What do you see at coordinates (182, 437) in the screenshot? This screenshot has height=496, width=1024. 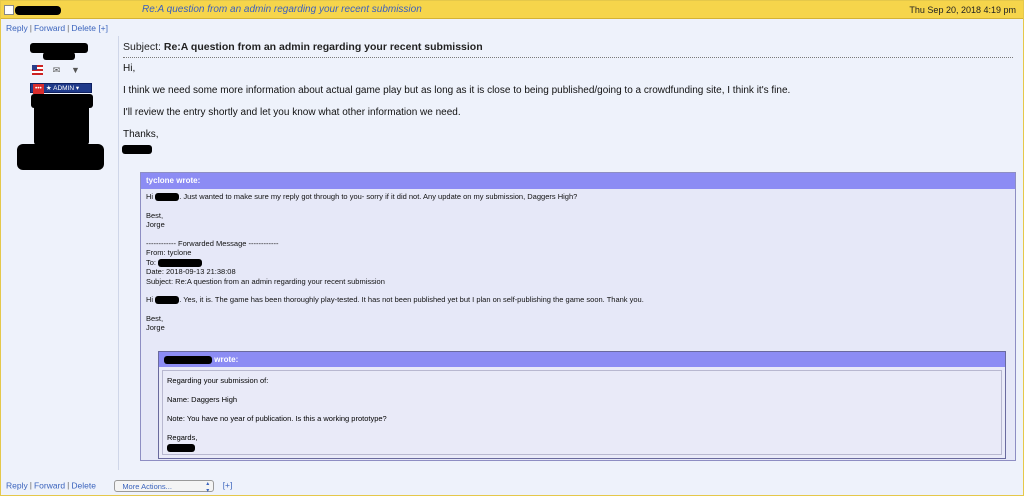 I see `quote-text: Regards,` at bounding box center [182, 437].